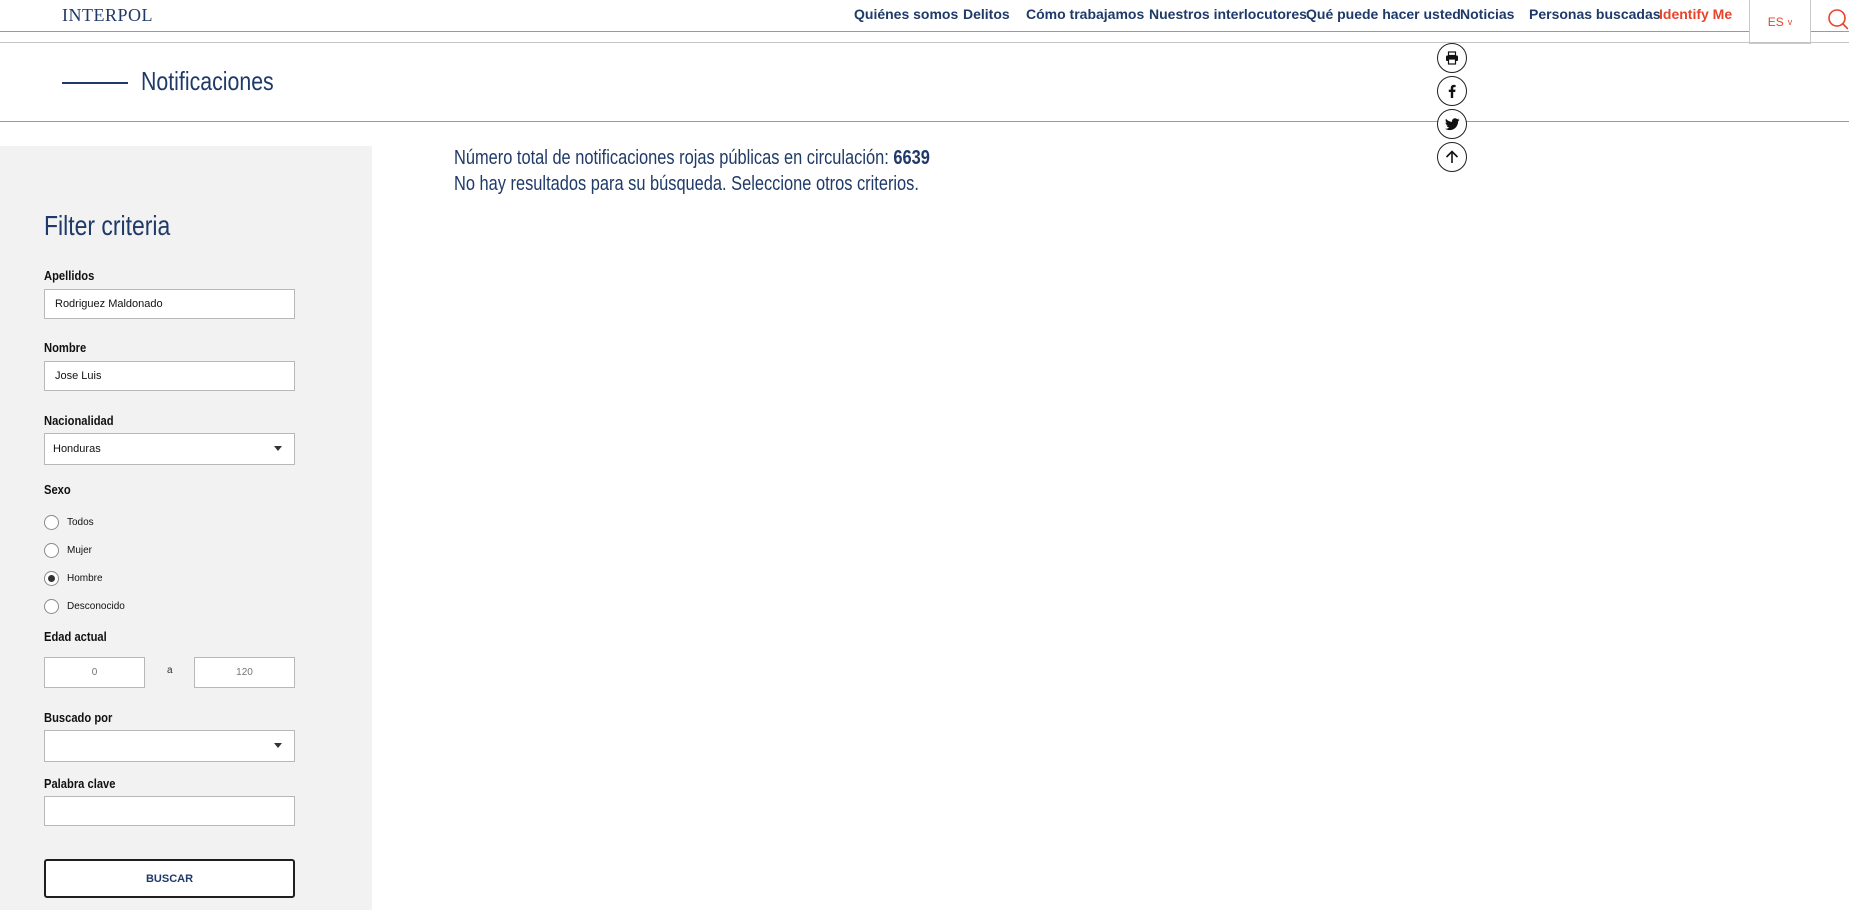 This screenshot has width=1849, height=910. What do you see at coordinates (65, 347) in the screenshot?
I see `name-label: Nombre` at bounding box center [65, 347].